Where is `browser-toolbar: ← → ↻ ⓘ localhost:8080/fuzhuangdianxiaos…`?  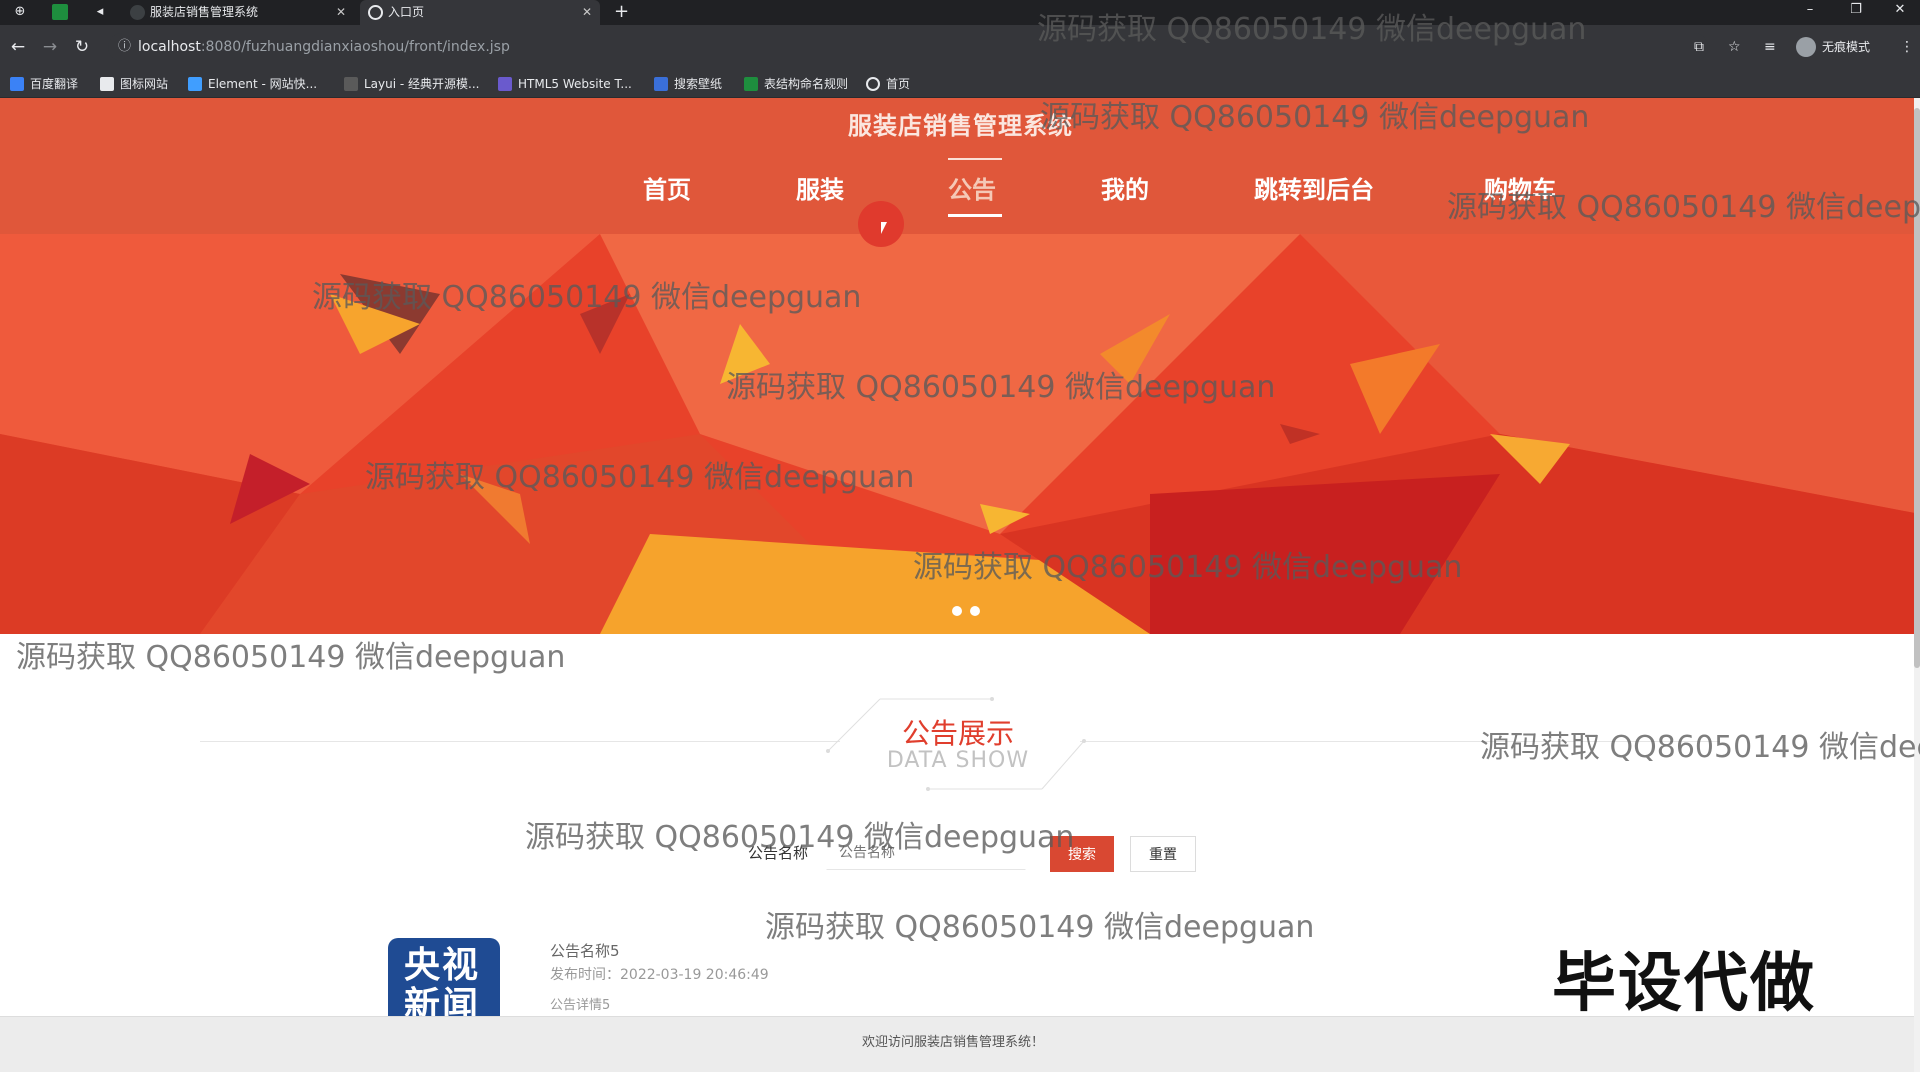
browser-toolbar: ← → ↻ ⓘ localhost:8080/fuzhuangdianxiaos… is located at coordinates (960, 47).